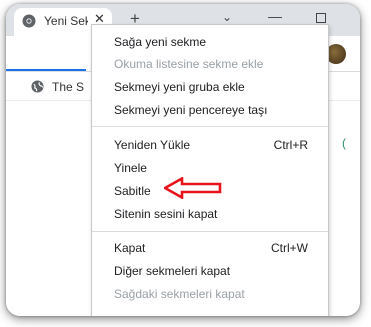 The width and height of the screenshot is (371, 327). I want to click on globe-icon, so click(37, 86).